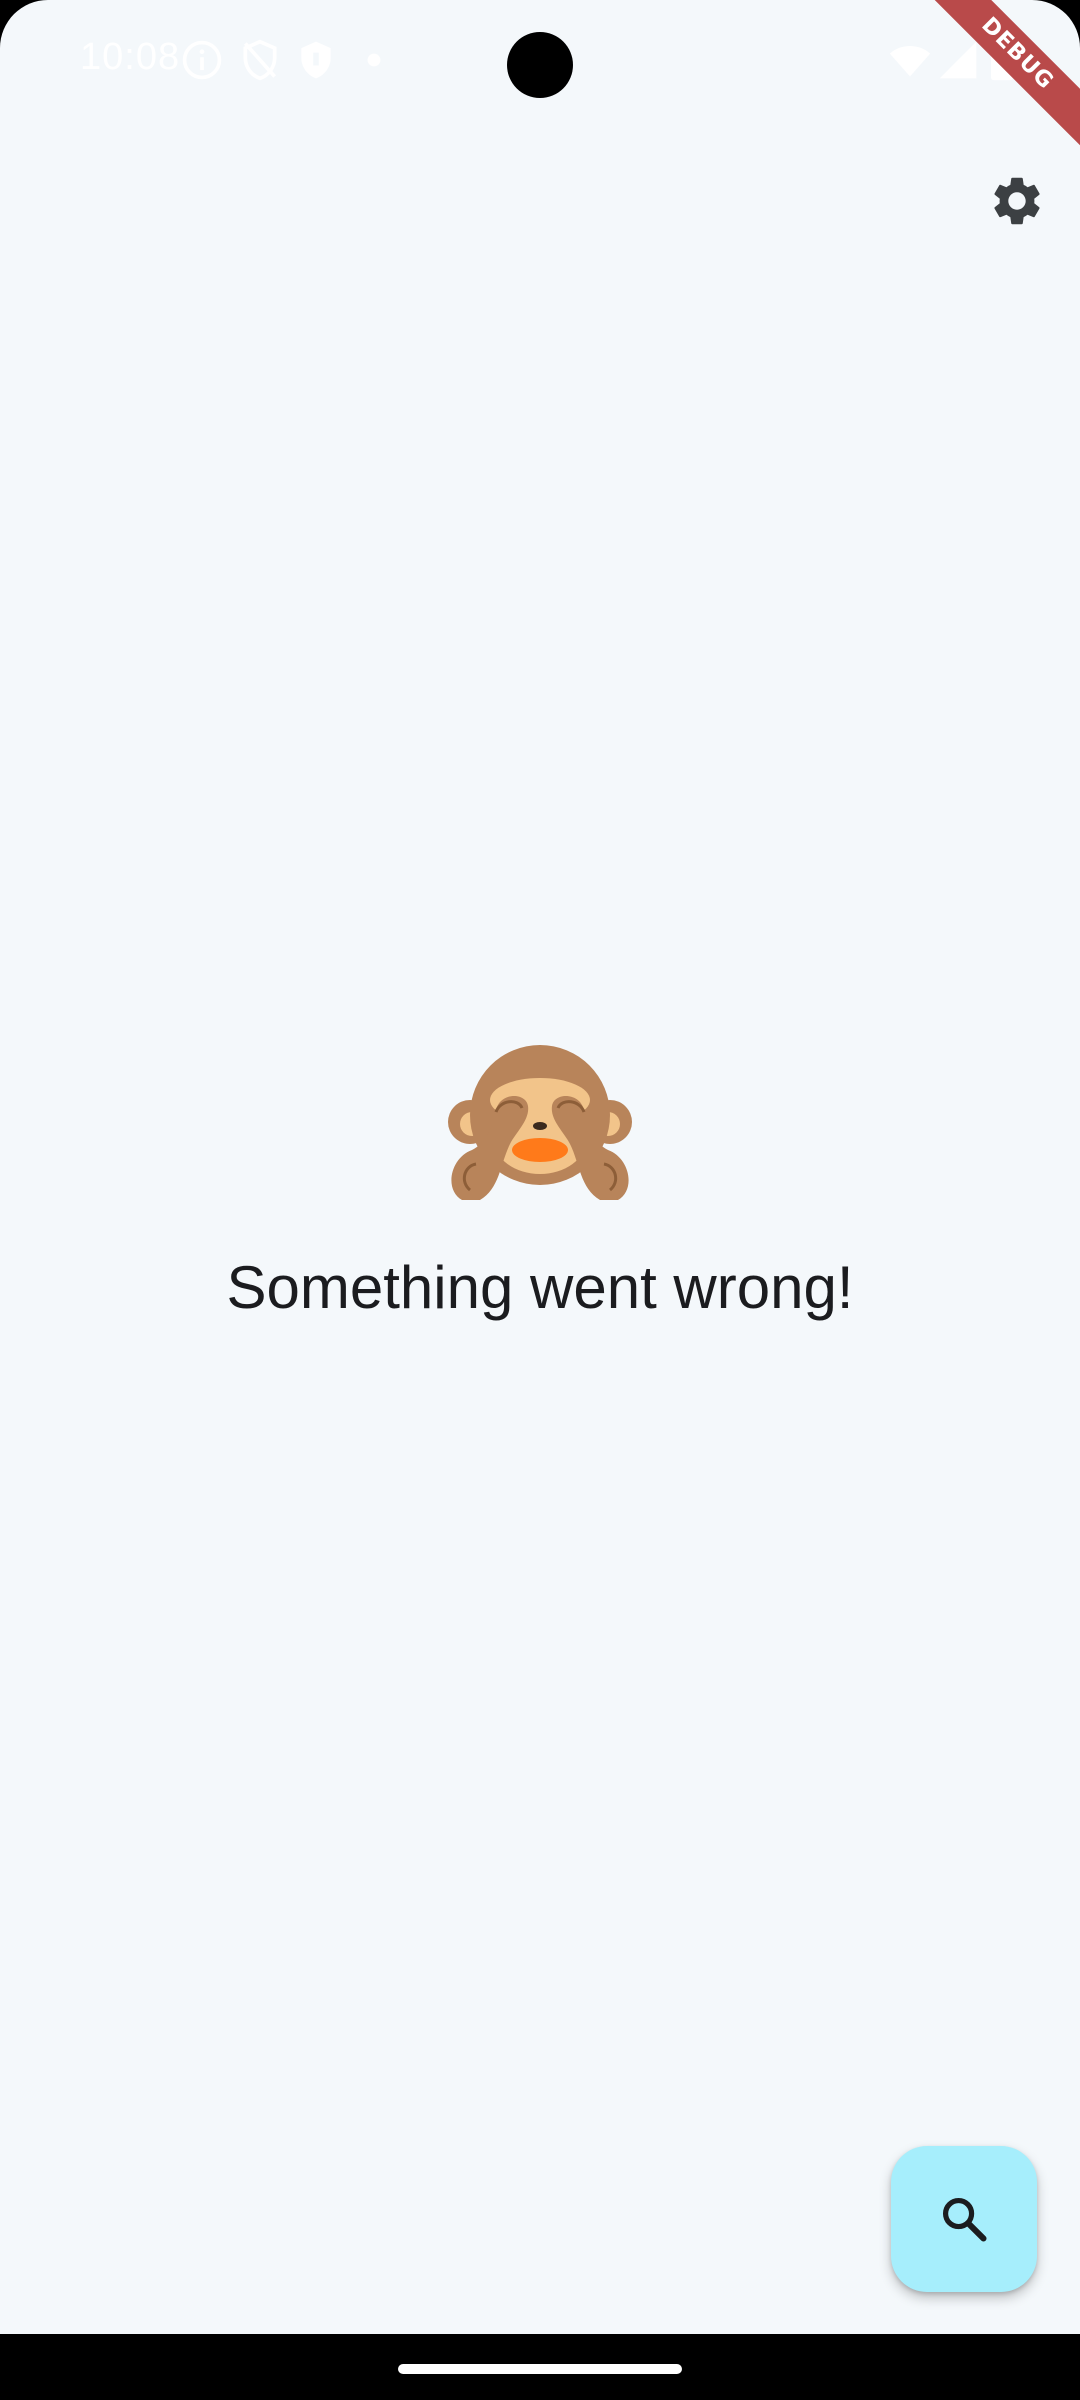 Image resolution: width=1080 pixels, height=2400 pixels. Describe the element at coordinates (540, 1287) in the screenshot. I see `error-message: Something went wrong!` at that location.